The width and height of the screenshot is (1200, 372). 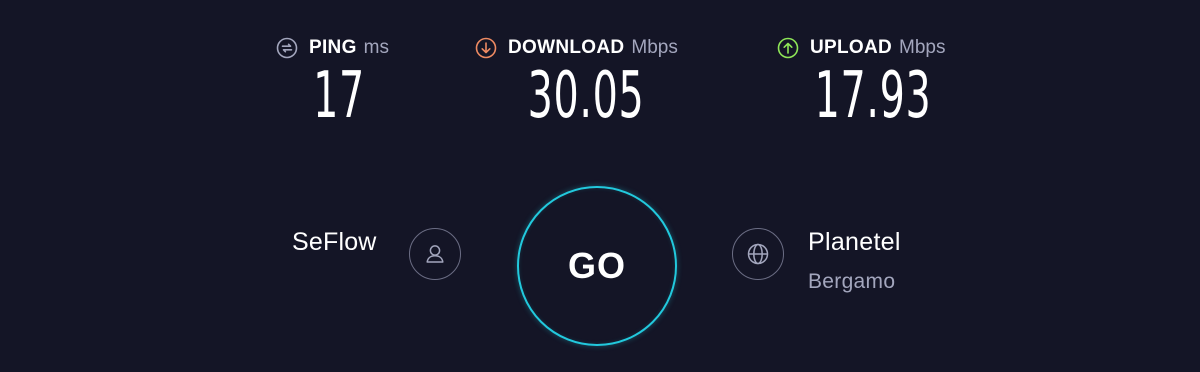 I want to click on go-label: GO, so click(x=596, y=265).